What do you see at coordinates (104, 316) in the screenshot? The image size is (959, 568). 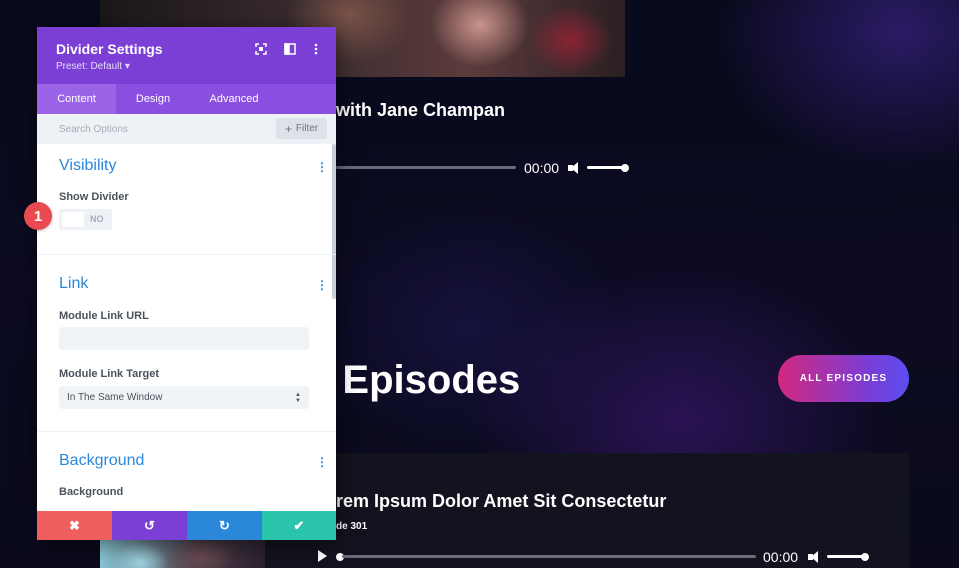 I see `module-link-url-label: Module Link URL` at bounding box center [104, 316].